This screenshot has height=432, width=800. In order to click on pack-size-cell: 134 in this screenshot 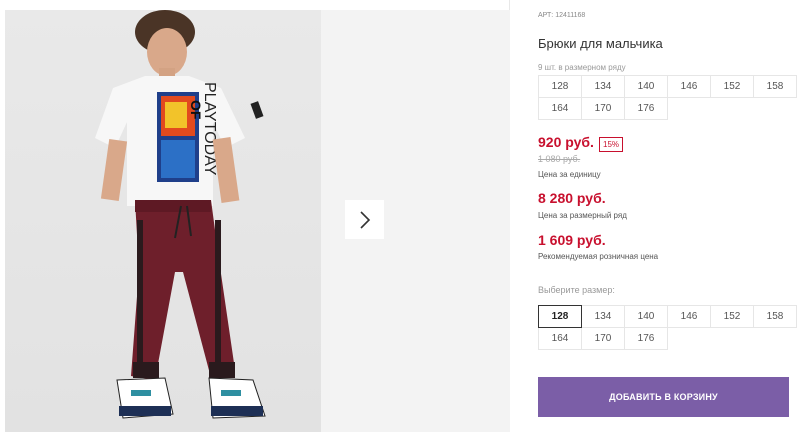, I will do `click(603, 86)`.